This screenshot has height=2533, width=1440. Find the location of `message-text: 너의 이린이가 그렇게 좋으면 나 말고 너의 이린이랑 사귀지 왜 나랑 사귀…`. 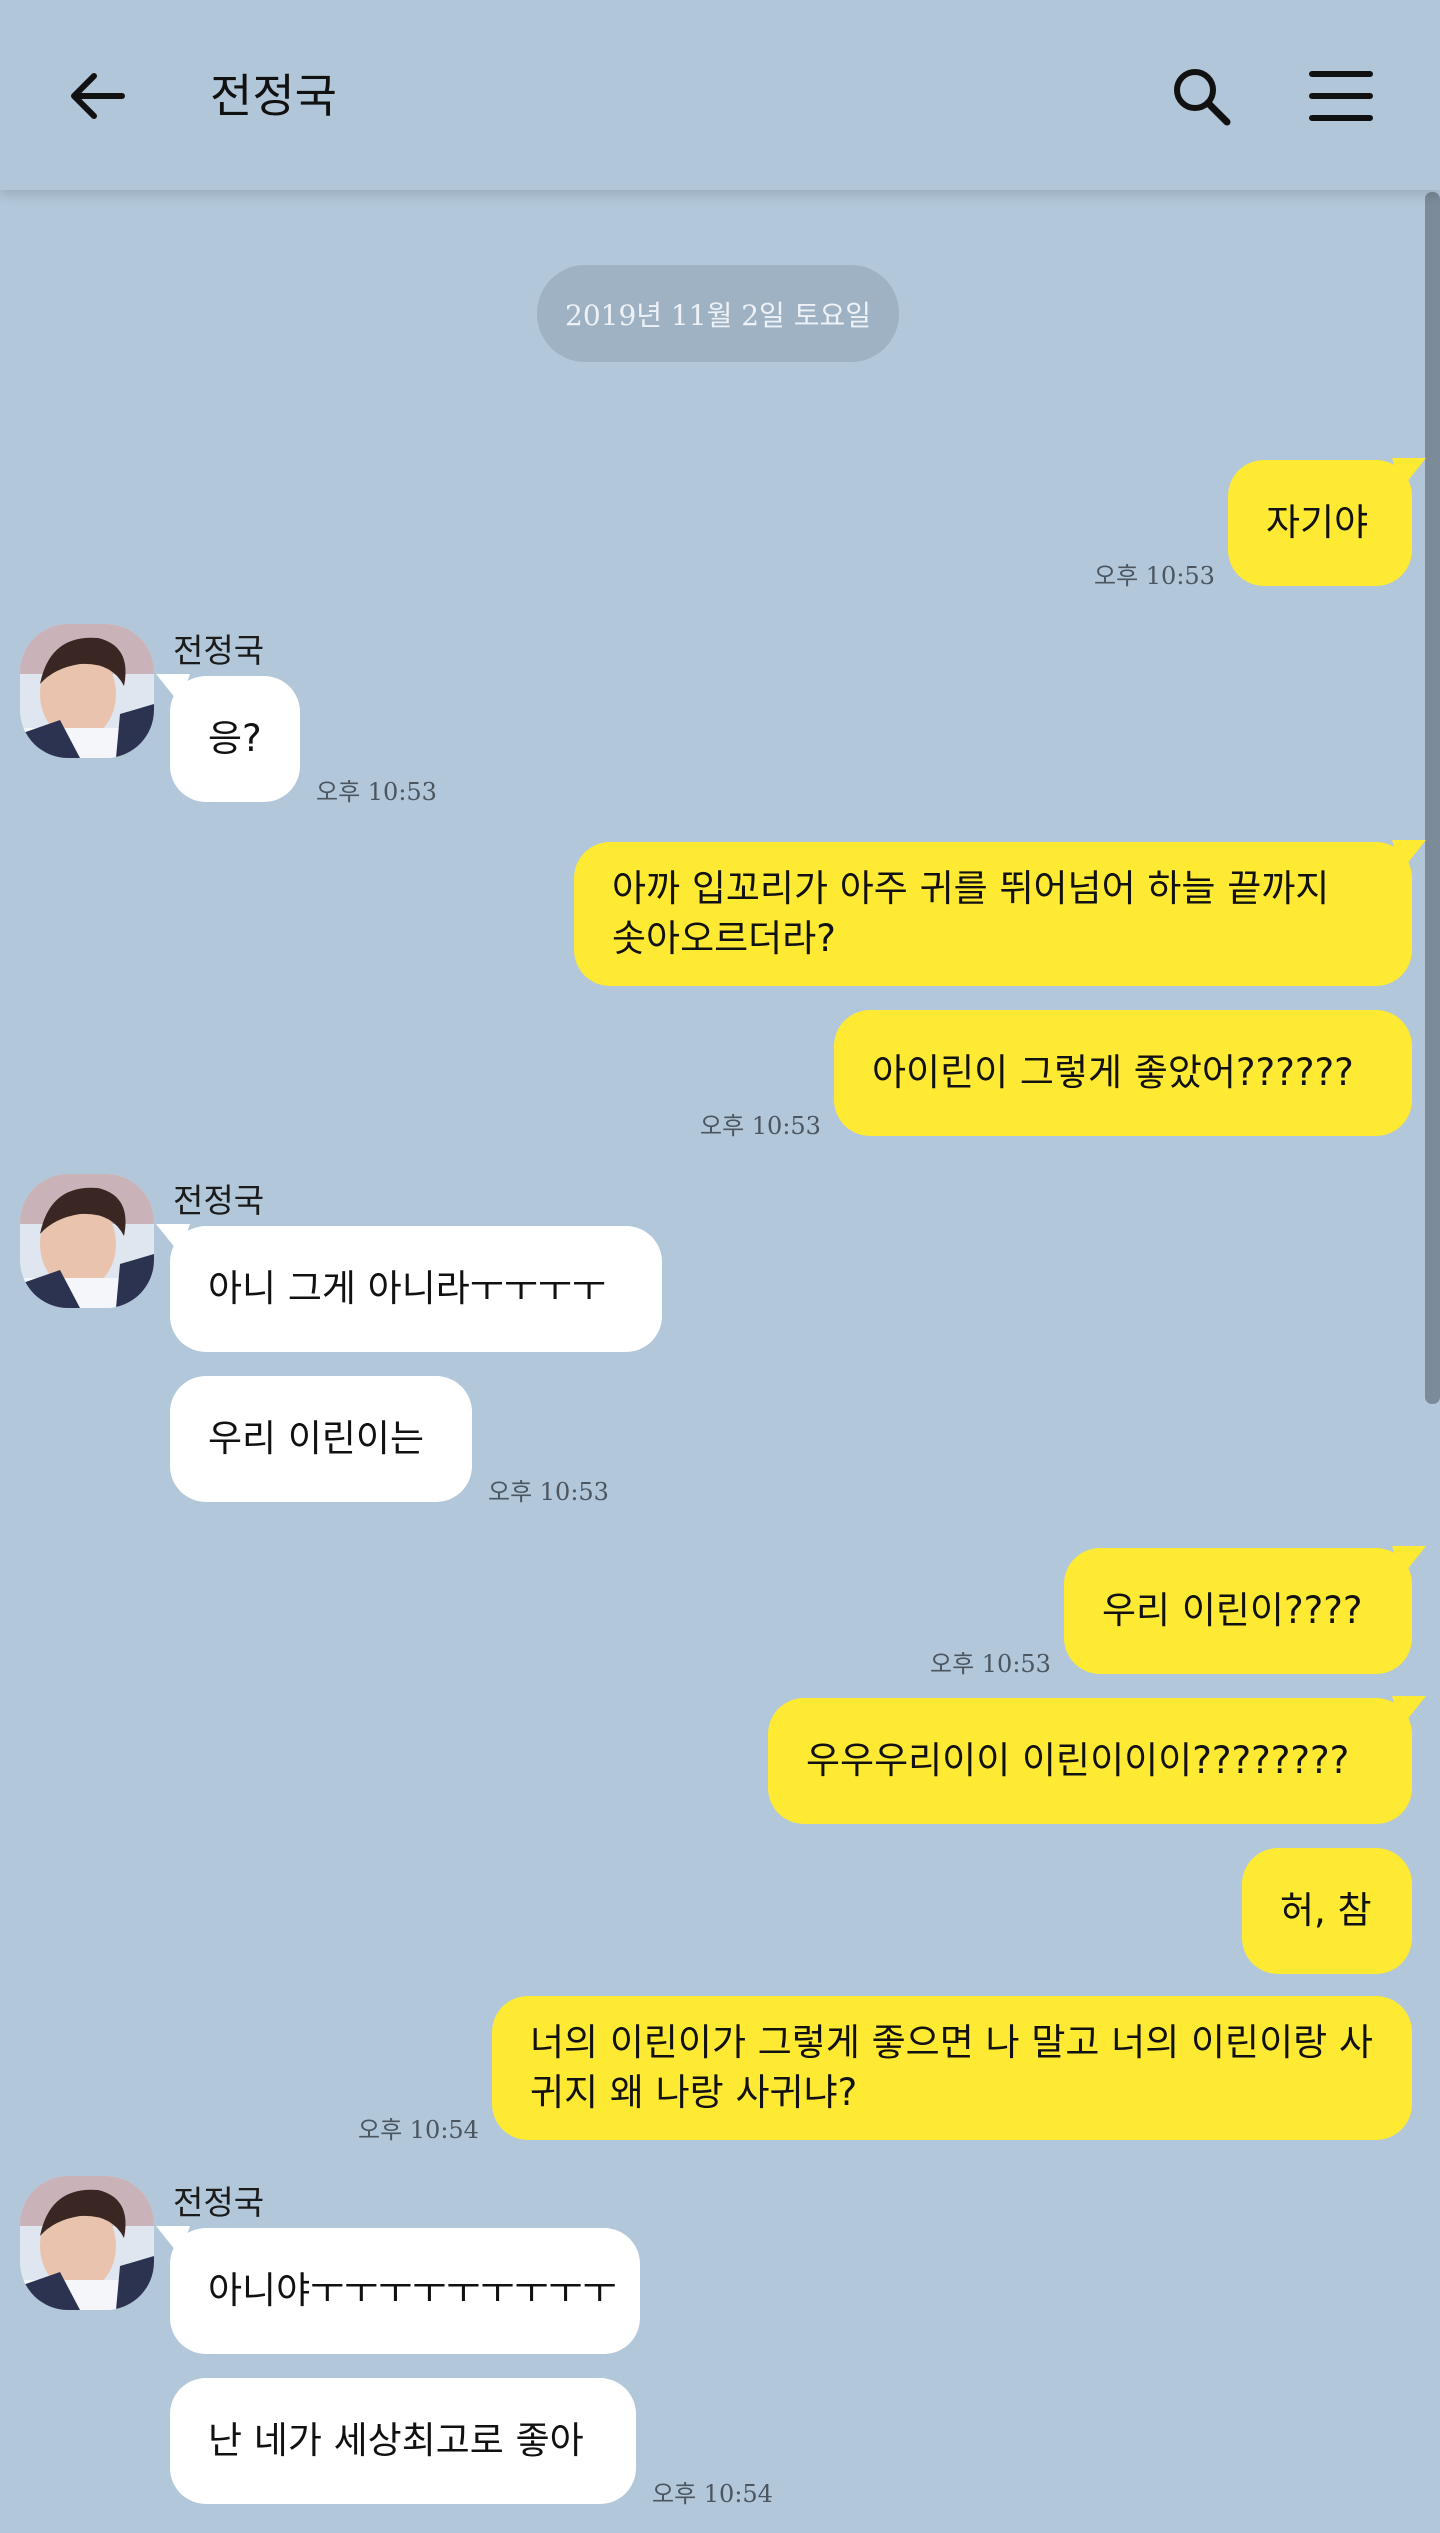

message-text: 너의 이린이가 그렇게 좋으면 나 말고 너의 이린이랑 사귀지 왜 나랑 사귀… is located at coordinates (951, 2067).